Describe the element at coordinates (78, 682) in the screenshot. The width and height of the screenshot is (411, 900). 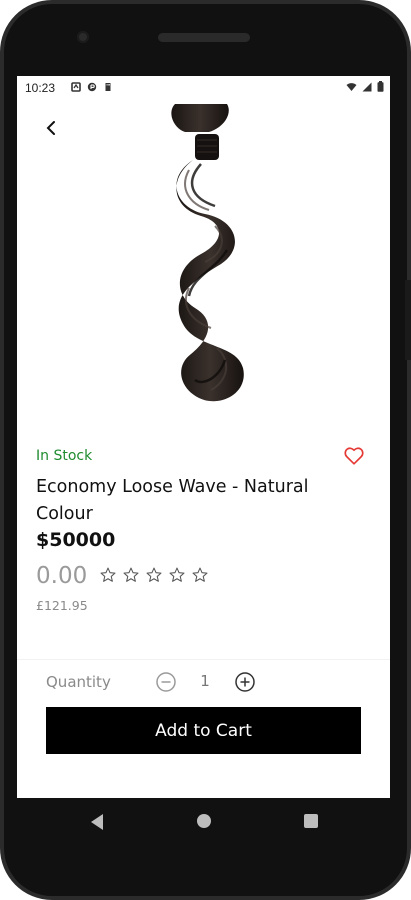
I see `quantity-label: Quantity` at that location.